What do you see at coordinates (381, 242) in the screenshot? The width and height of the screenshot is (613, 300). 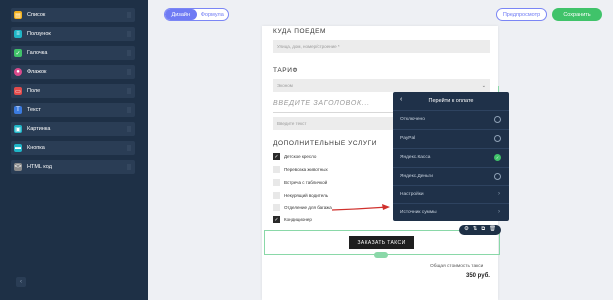 I see `order-taxi-button: ЗАКАЗАТЬ ТАКСИ` at bounding box center [381, 242].